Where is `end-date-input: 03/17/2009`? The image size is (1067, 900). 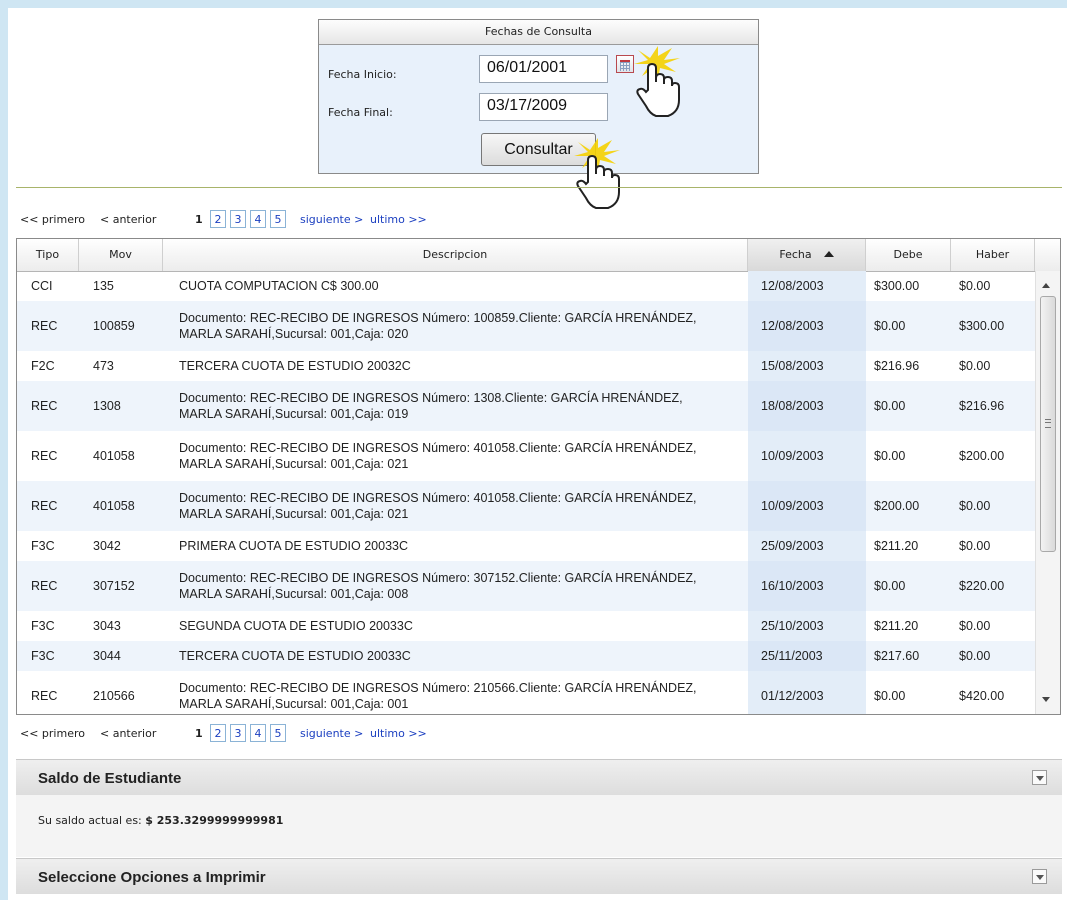
end-date-input: 03/17/2009 is located at coordinates (543, 107).